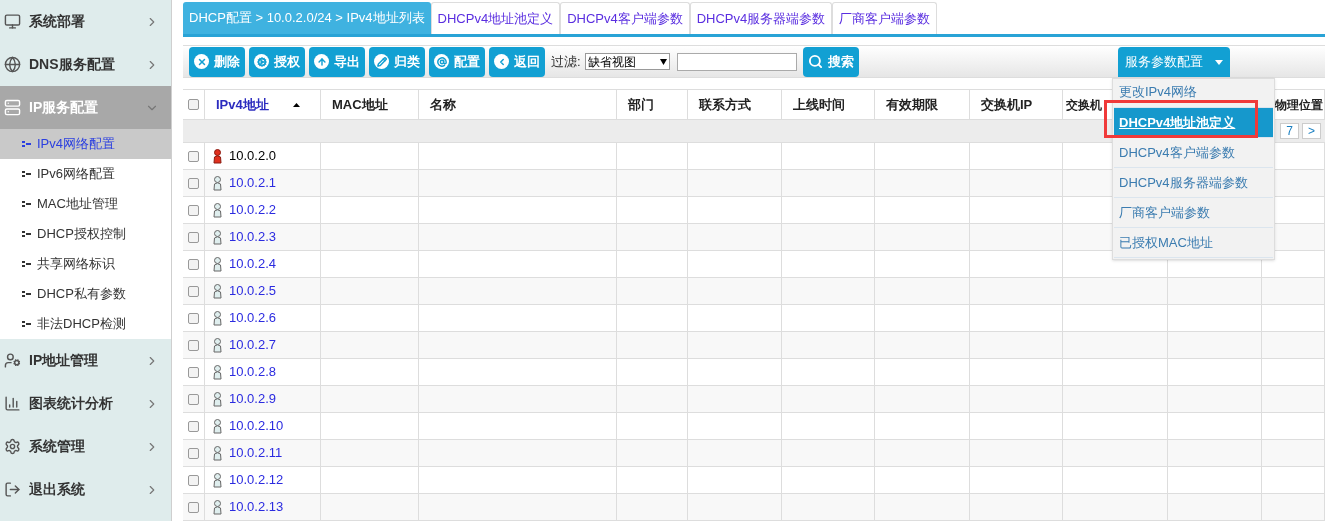 The width and height of the screenshot is (1325, 521). I want to click on sort-up-icon, so click(296, 104).